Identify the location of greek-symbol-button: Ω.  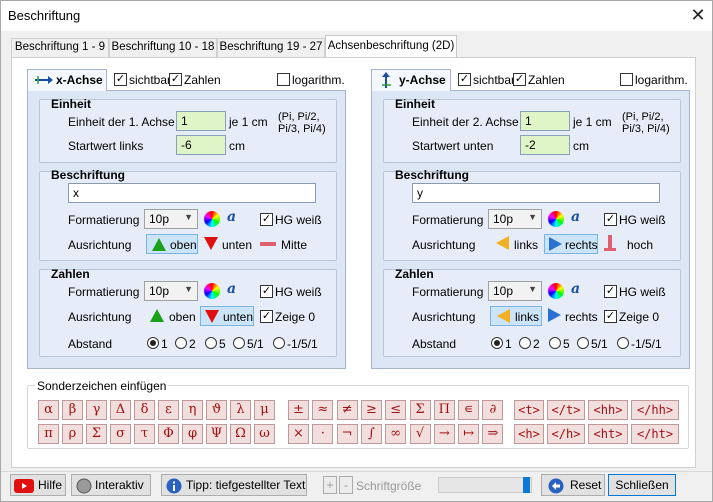
(240, 434).